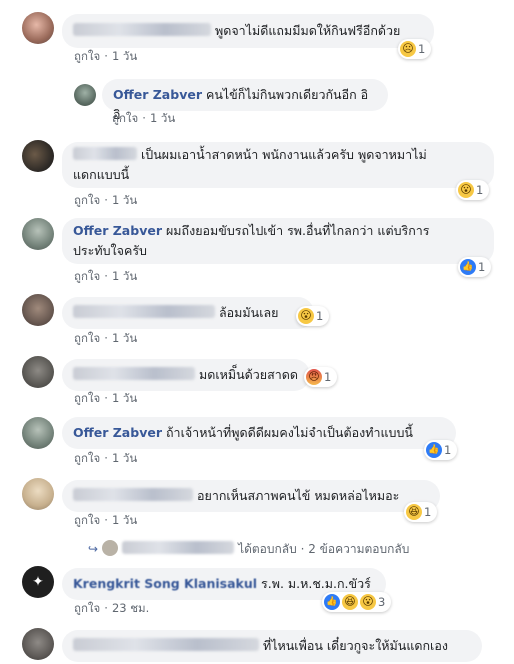 The height and width of the screenshot is (664, 514). Describe the element at coordinates (316, 583) in the screenshot. I see `comment-text: ร.พ. ม.ห.ช.ม.ก.ขัวร์` at that location.